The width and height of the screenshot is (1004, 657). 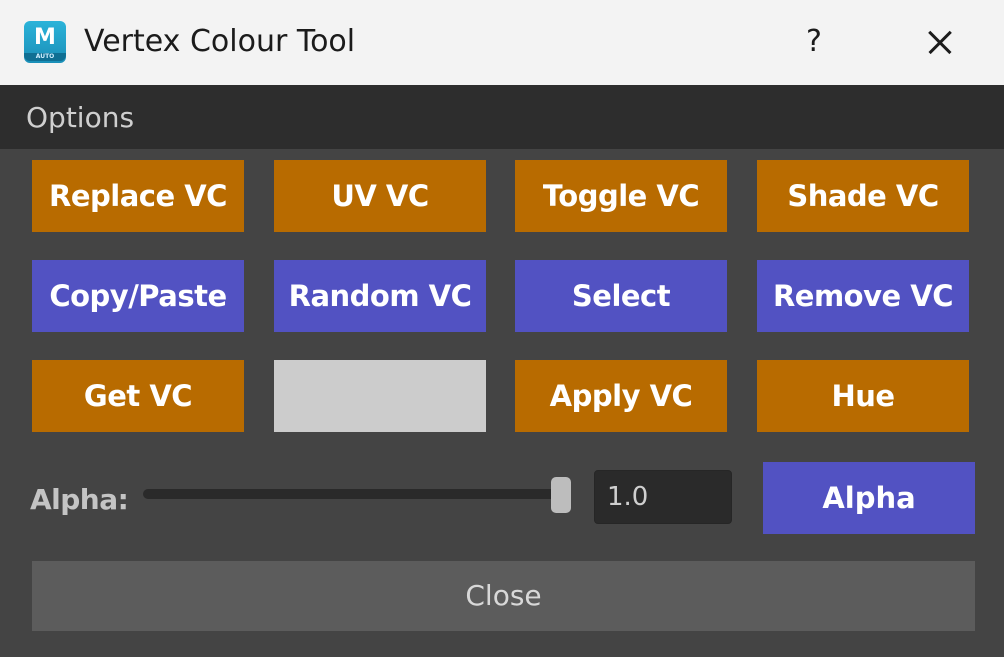 I want to click on options-header: Options, so click(x=502, y=117).